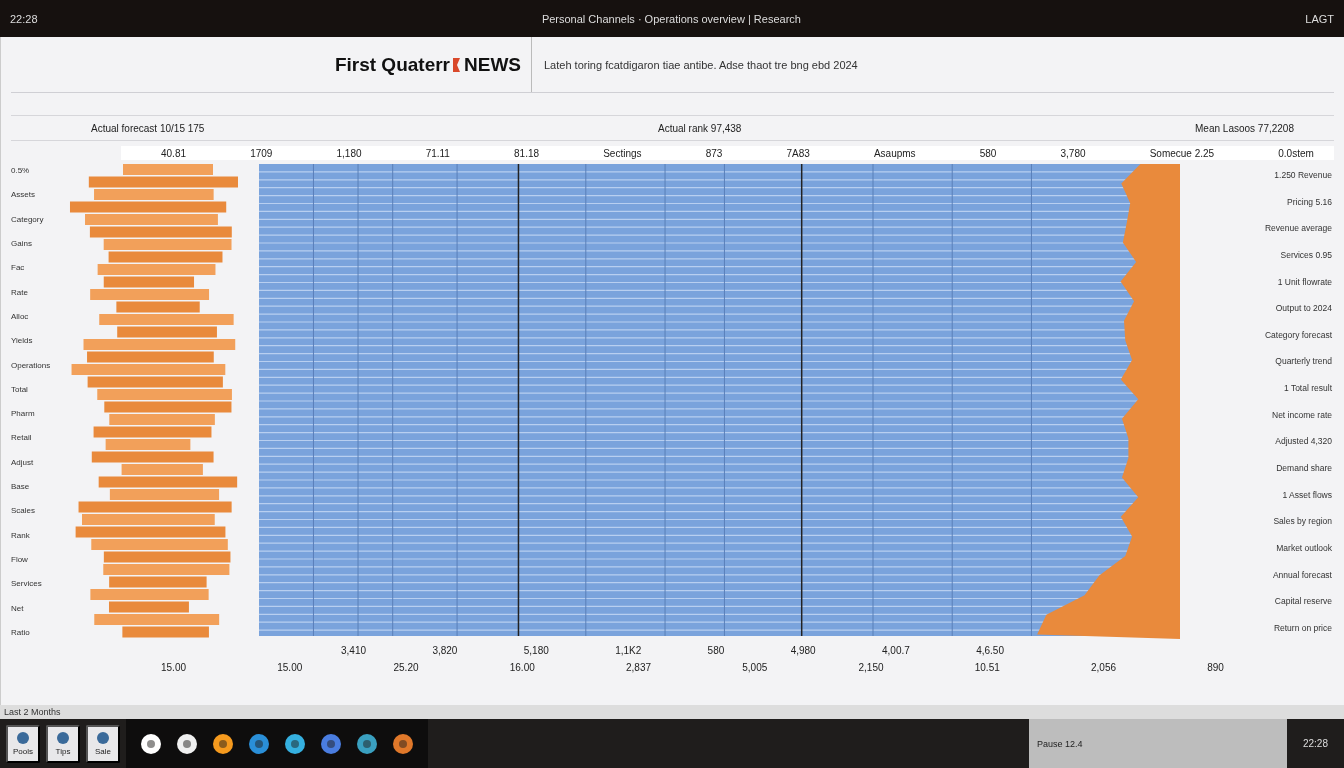 Image resolution: width=1344 pixels, height=768 pixels. I want to click on subtitle-text: Lateh toring fcatdigaron tiae antibe. Adse thaot tre bng ebd 2024, so click(701, 64).